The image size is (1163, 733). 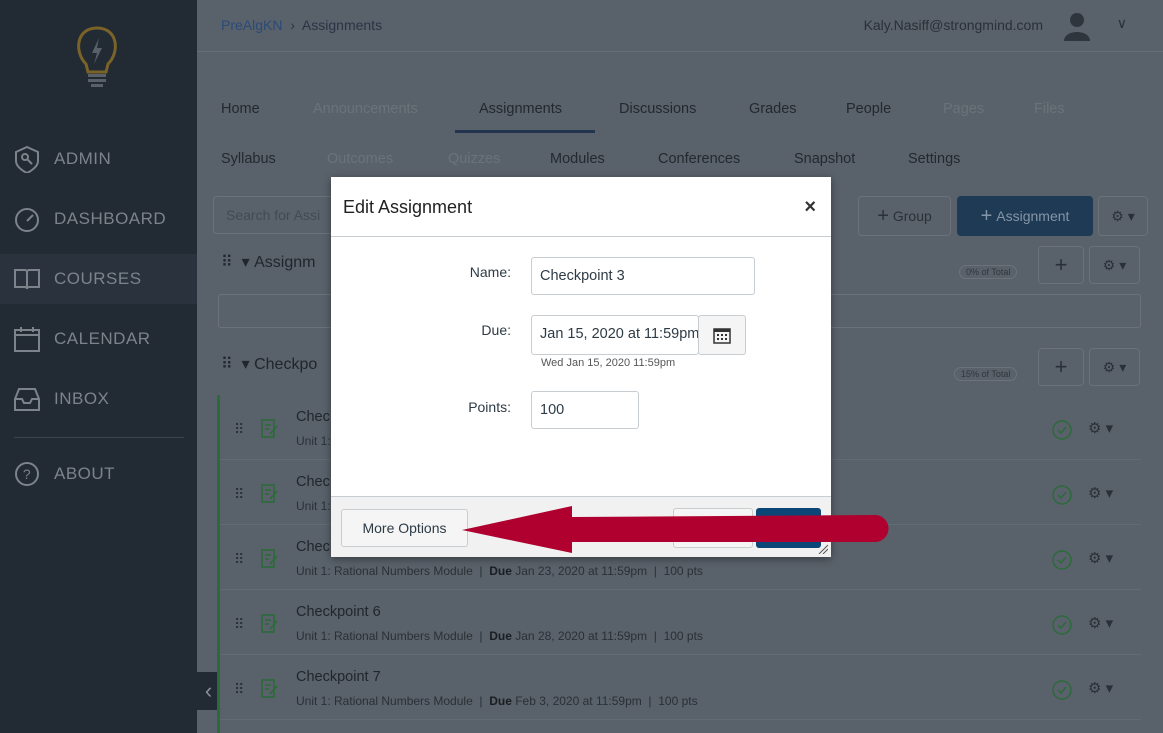 I want to click on book-icon, so click(x=27, y=279).